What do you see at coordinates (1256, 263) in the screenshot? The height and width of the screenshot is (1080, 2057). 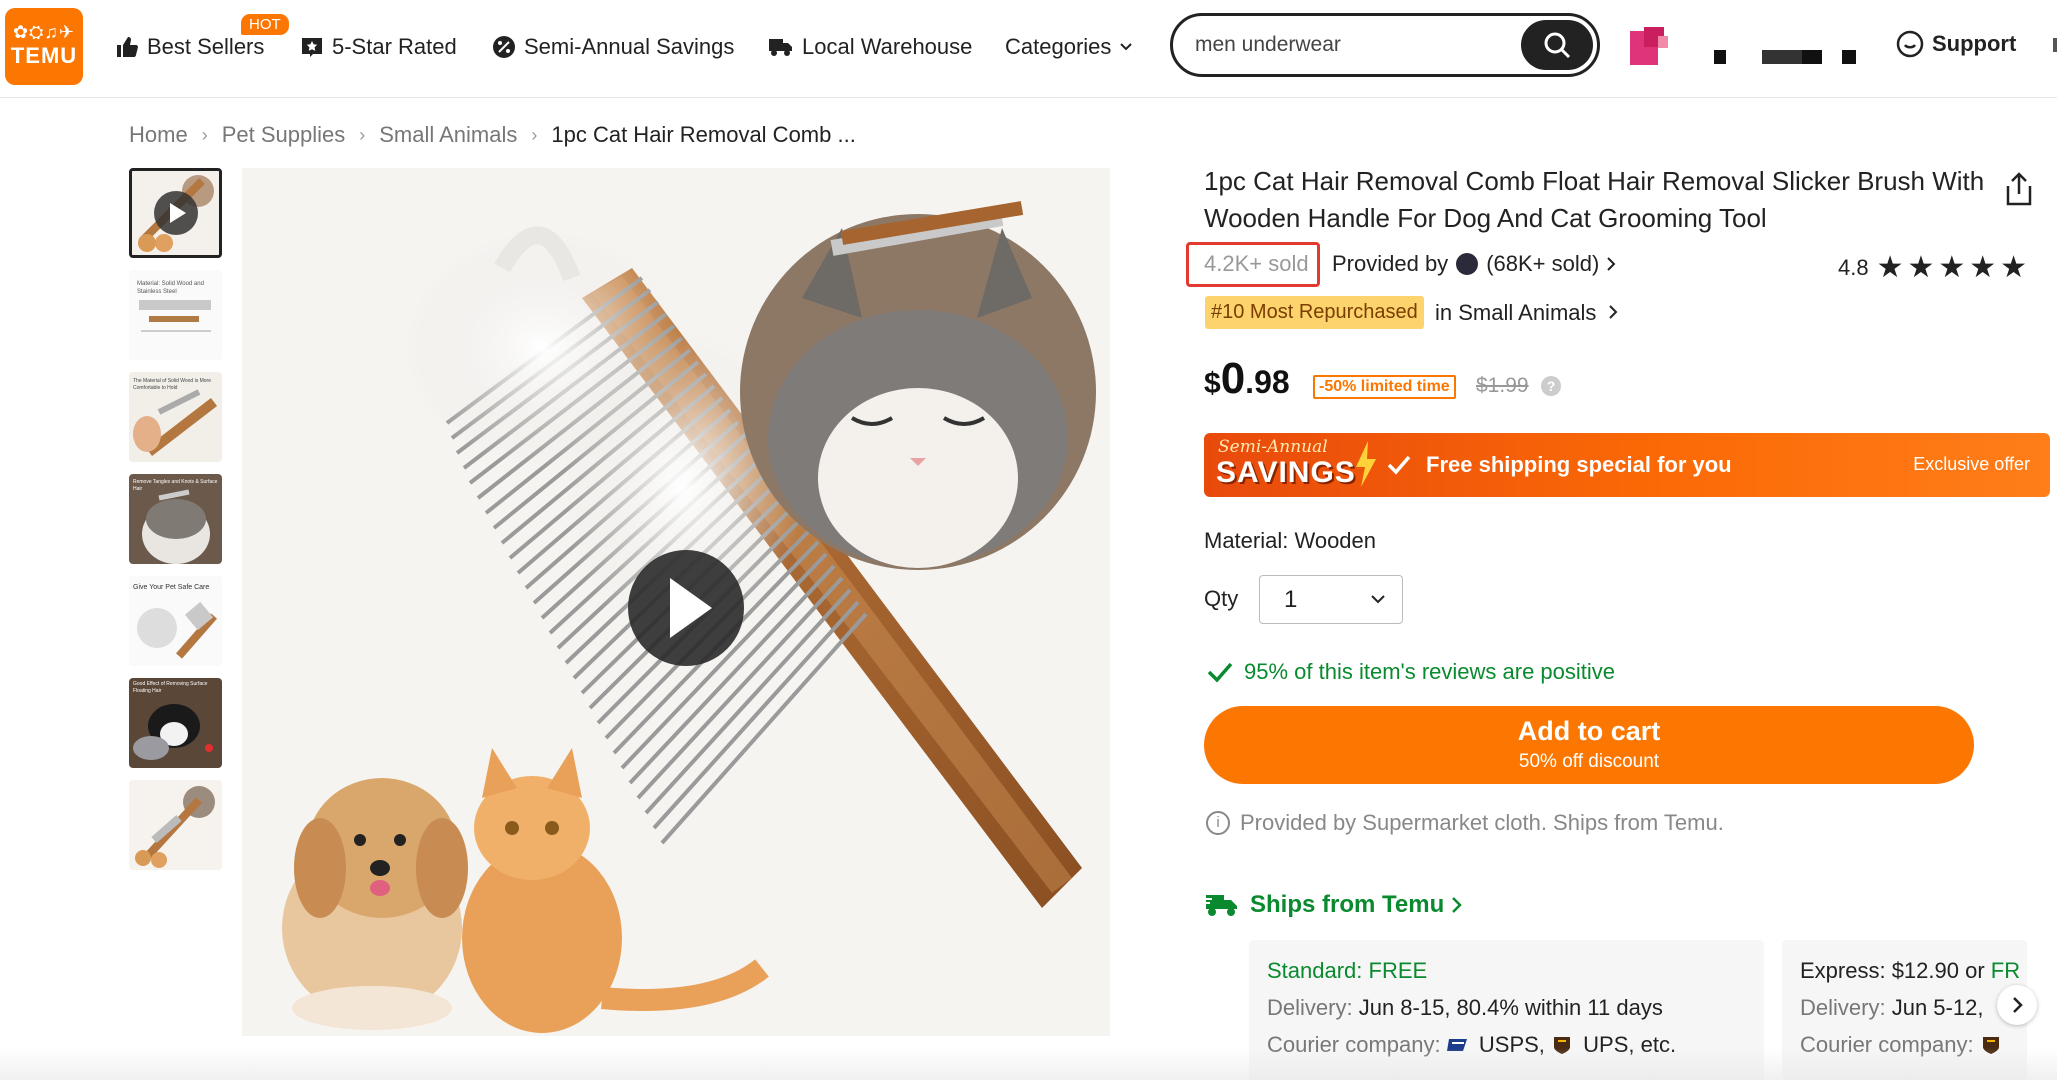 I see `sold-count: 4.2K+ sold` at bounding box center [1256, 263].